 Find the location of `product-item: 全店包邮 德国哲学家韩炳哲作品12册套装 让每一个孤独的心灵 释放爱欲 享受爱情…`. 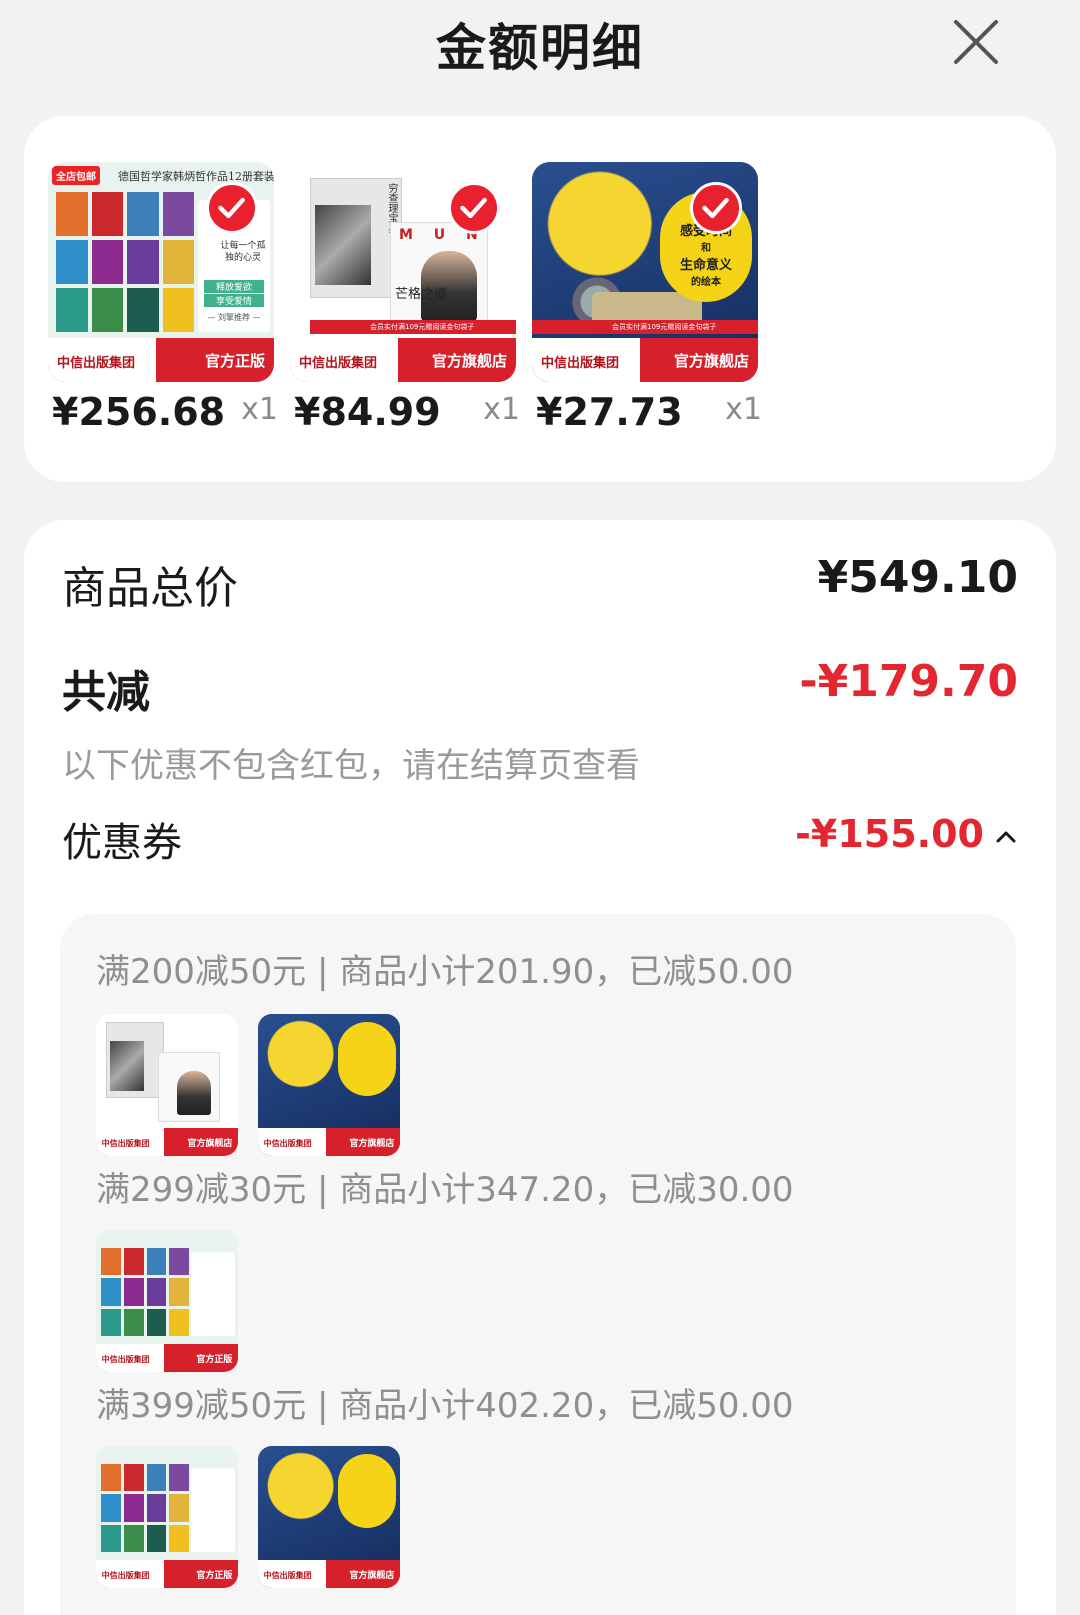

product-item: 全店包邮 德国哲学家韩炳哲作品12册套装 让每一个孤独的心灵 释放爱欲 享受爱情… is located at coordinates (163, 298).